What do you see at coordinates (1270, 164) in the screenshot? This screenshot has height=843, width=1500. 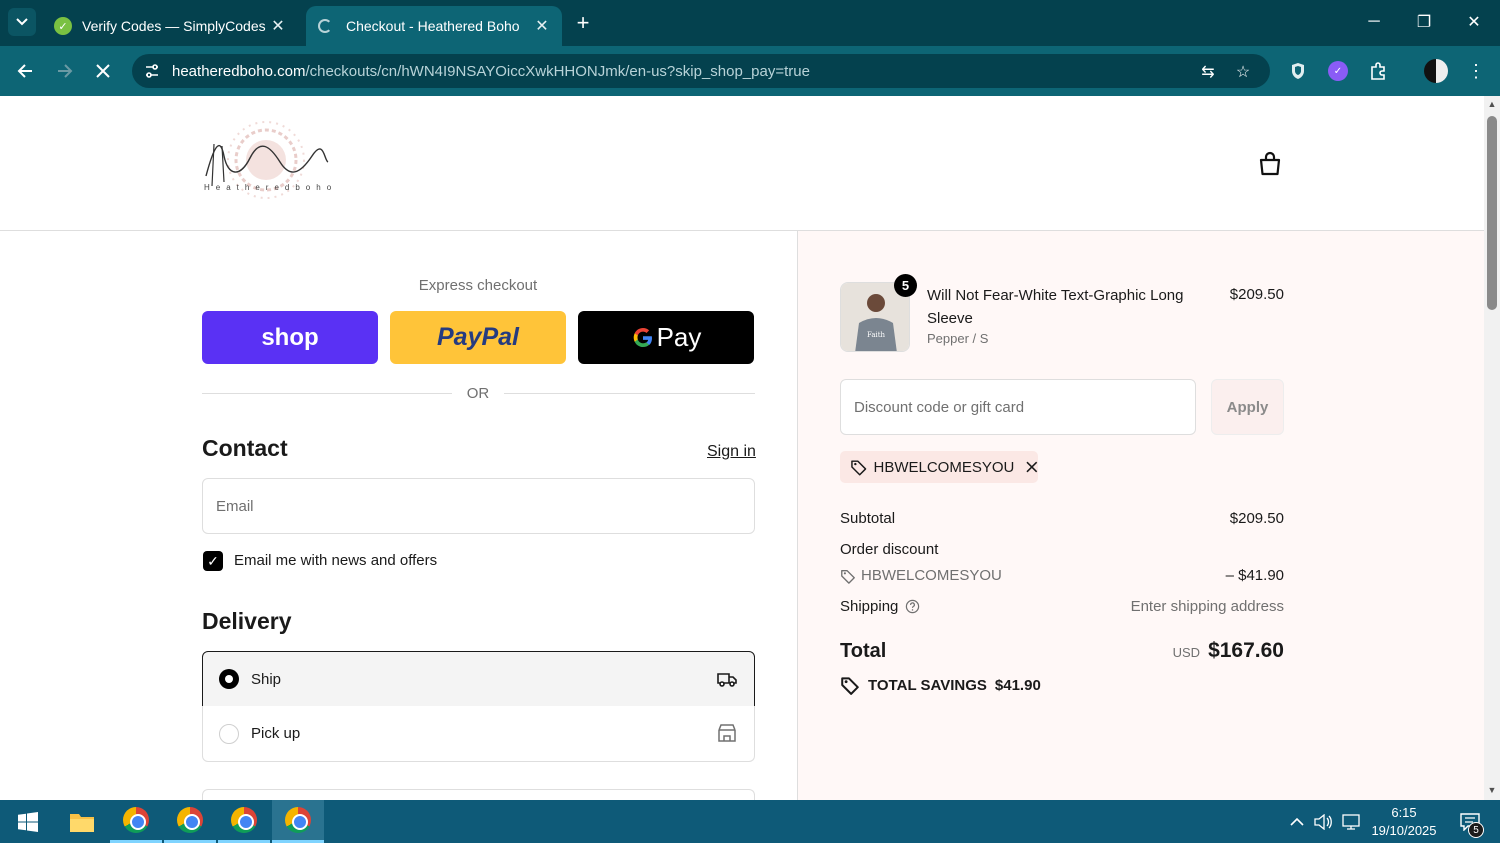 I see `shopping-bag-icon` at bounding box center [1270, 164].